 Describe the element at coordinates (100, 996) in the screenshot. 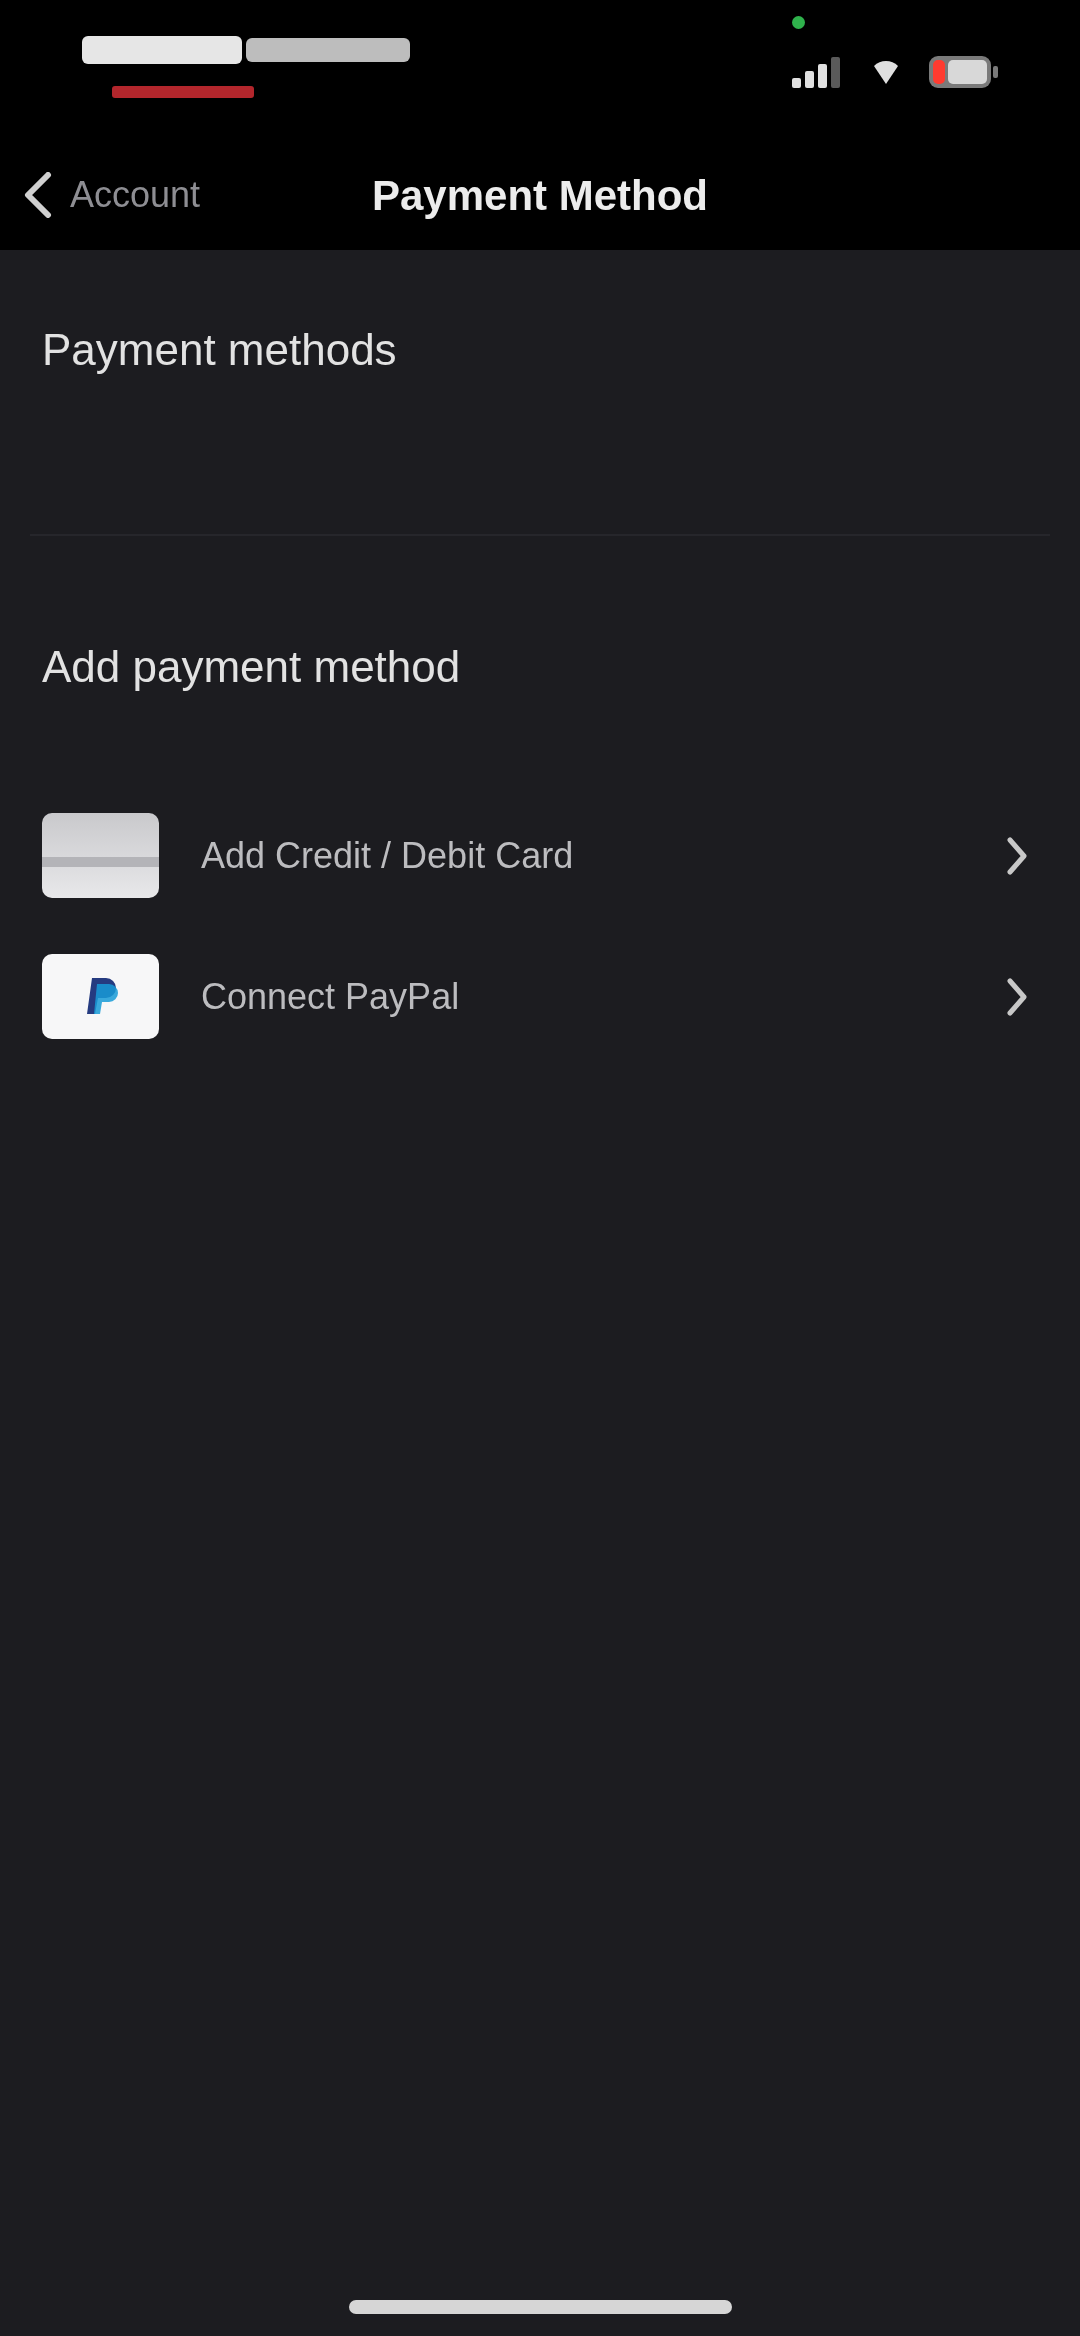

I see `paypal-logo-icon` at that location.